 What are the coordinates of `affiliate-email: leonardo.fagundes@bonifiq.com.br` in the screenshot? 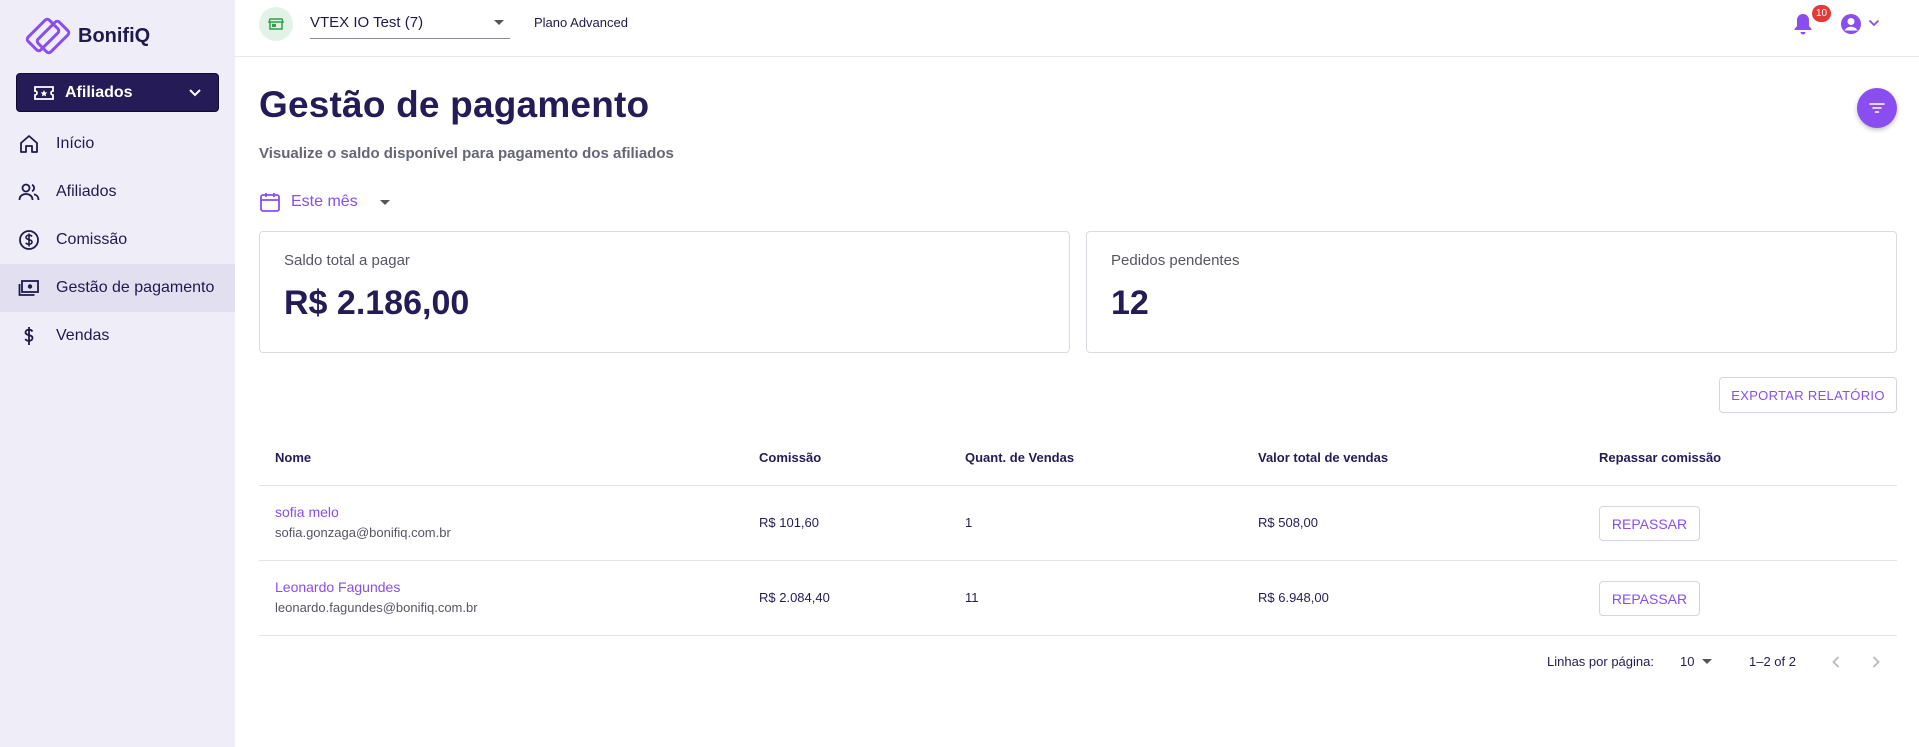 It's located at (376, 607).